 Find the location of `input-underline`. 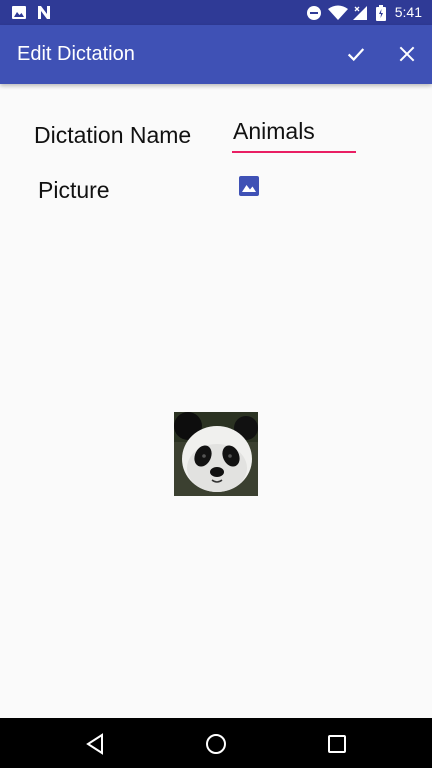

input-underline is located at coordinates (294, 152).